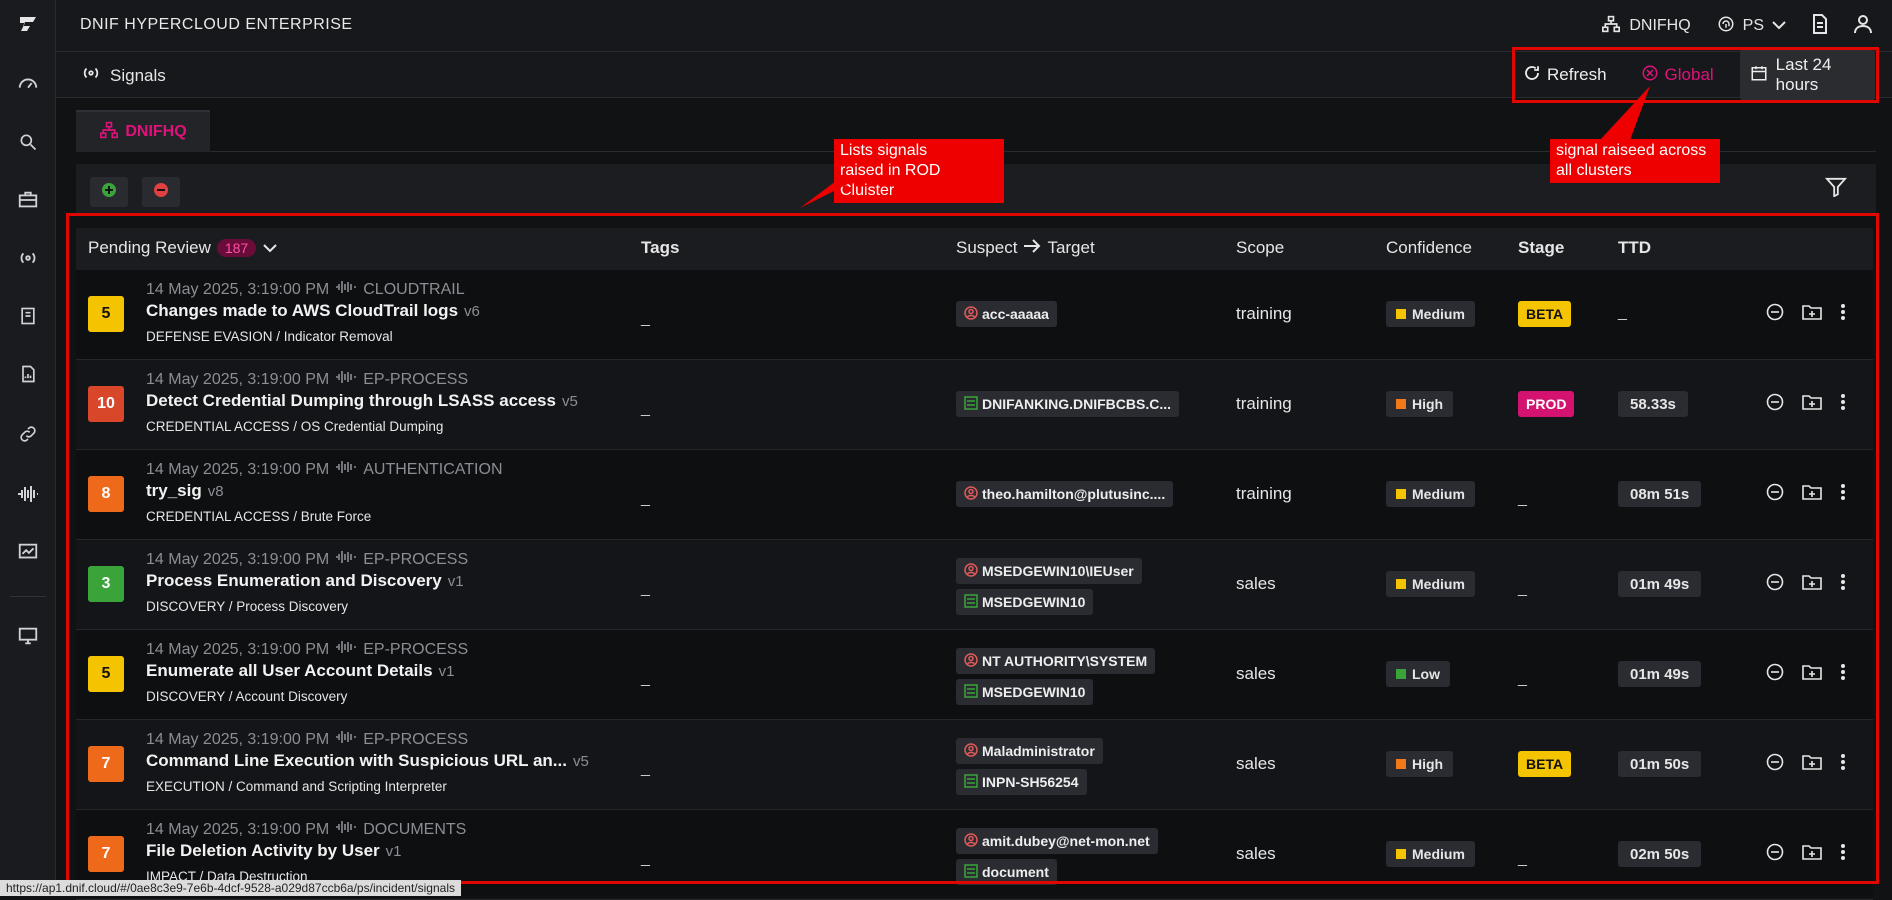  What do you see at coordinates (1635, 161) in the screenshot?
I see `callout-global-note: signal raiseed across all clusters` at bounding box center [1635, 161].